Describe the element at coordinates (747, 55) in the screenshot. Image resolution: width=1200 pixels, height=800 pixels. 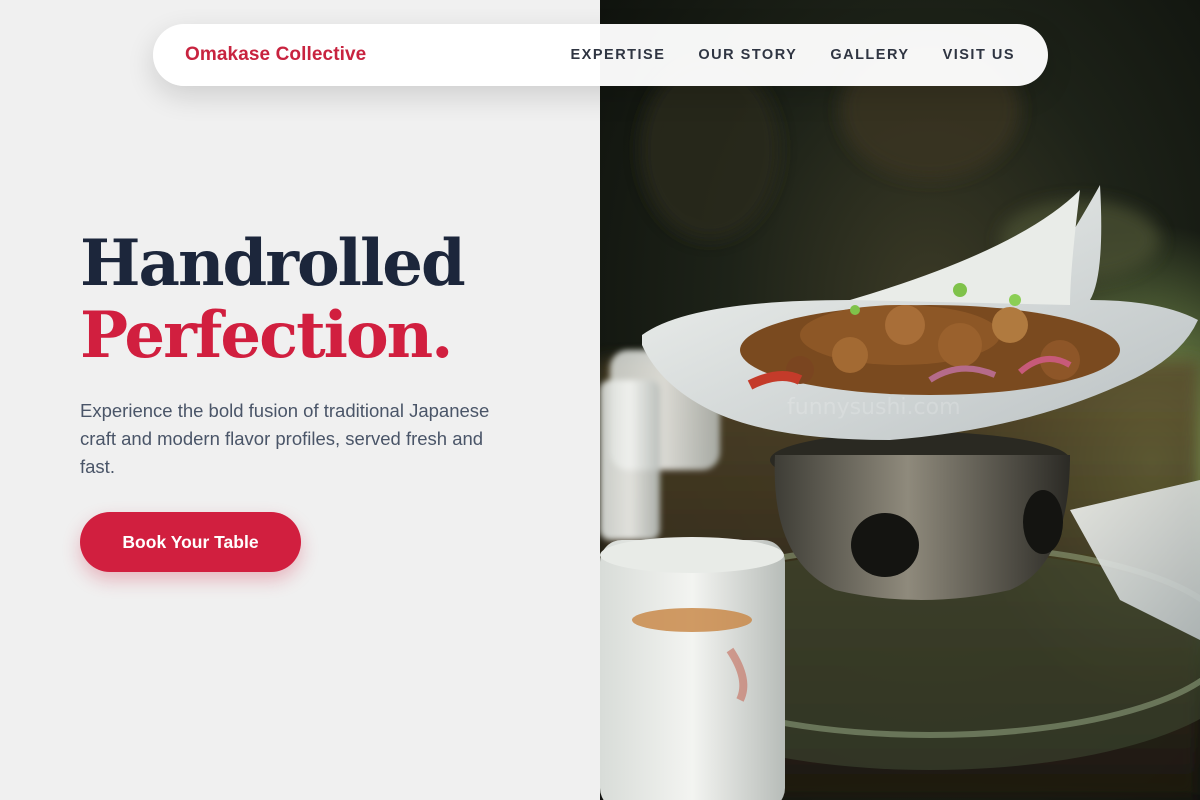
I see `nav-item-our-story: OUR STORY` at that location.